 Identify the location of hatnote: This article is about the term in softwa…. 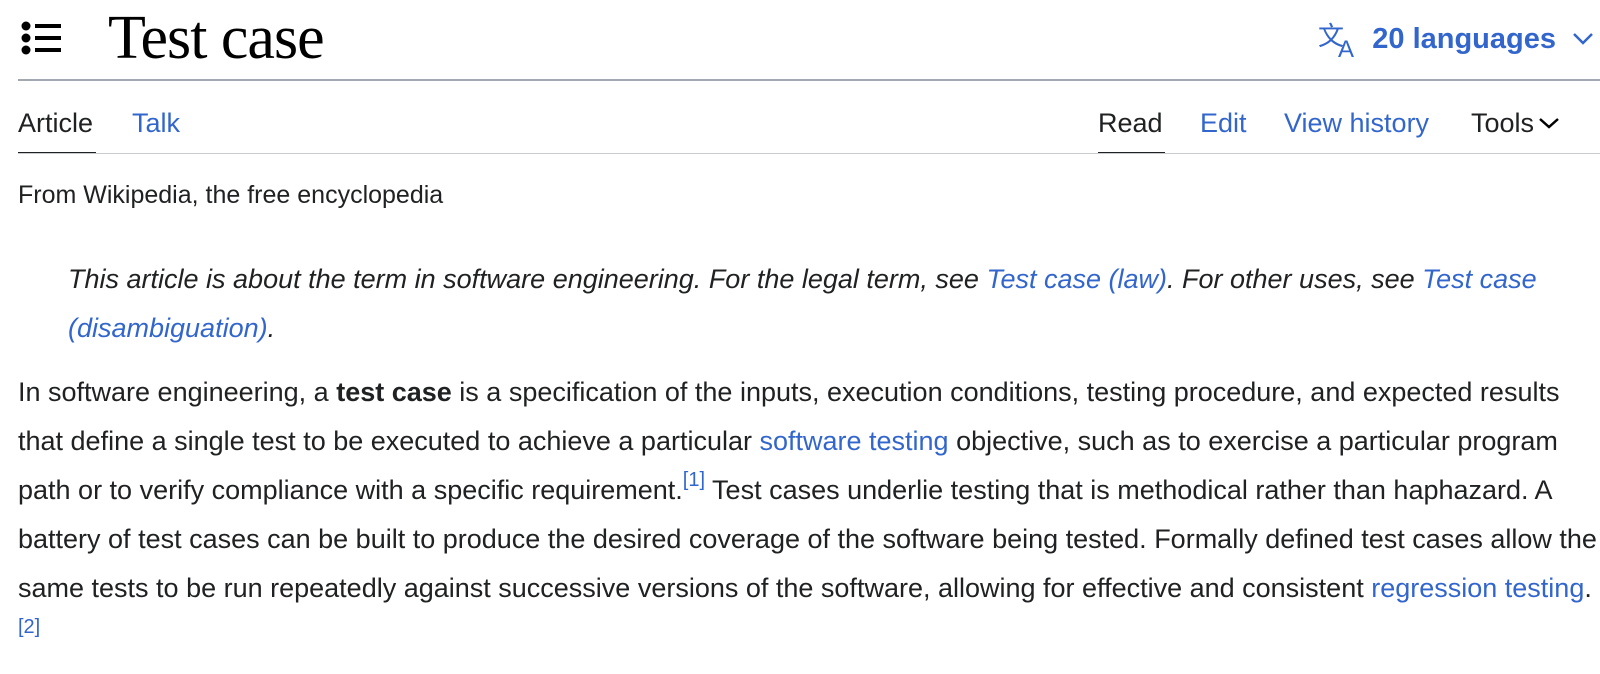
(834, 304).